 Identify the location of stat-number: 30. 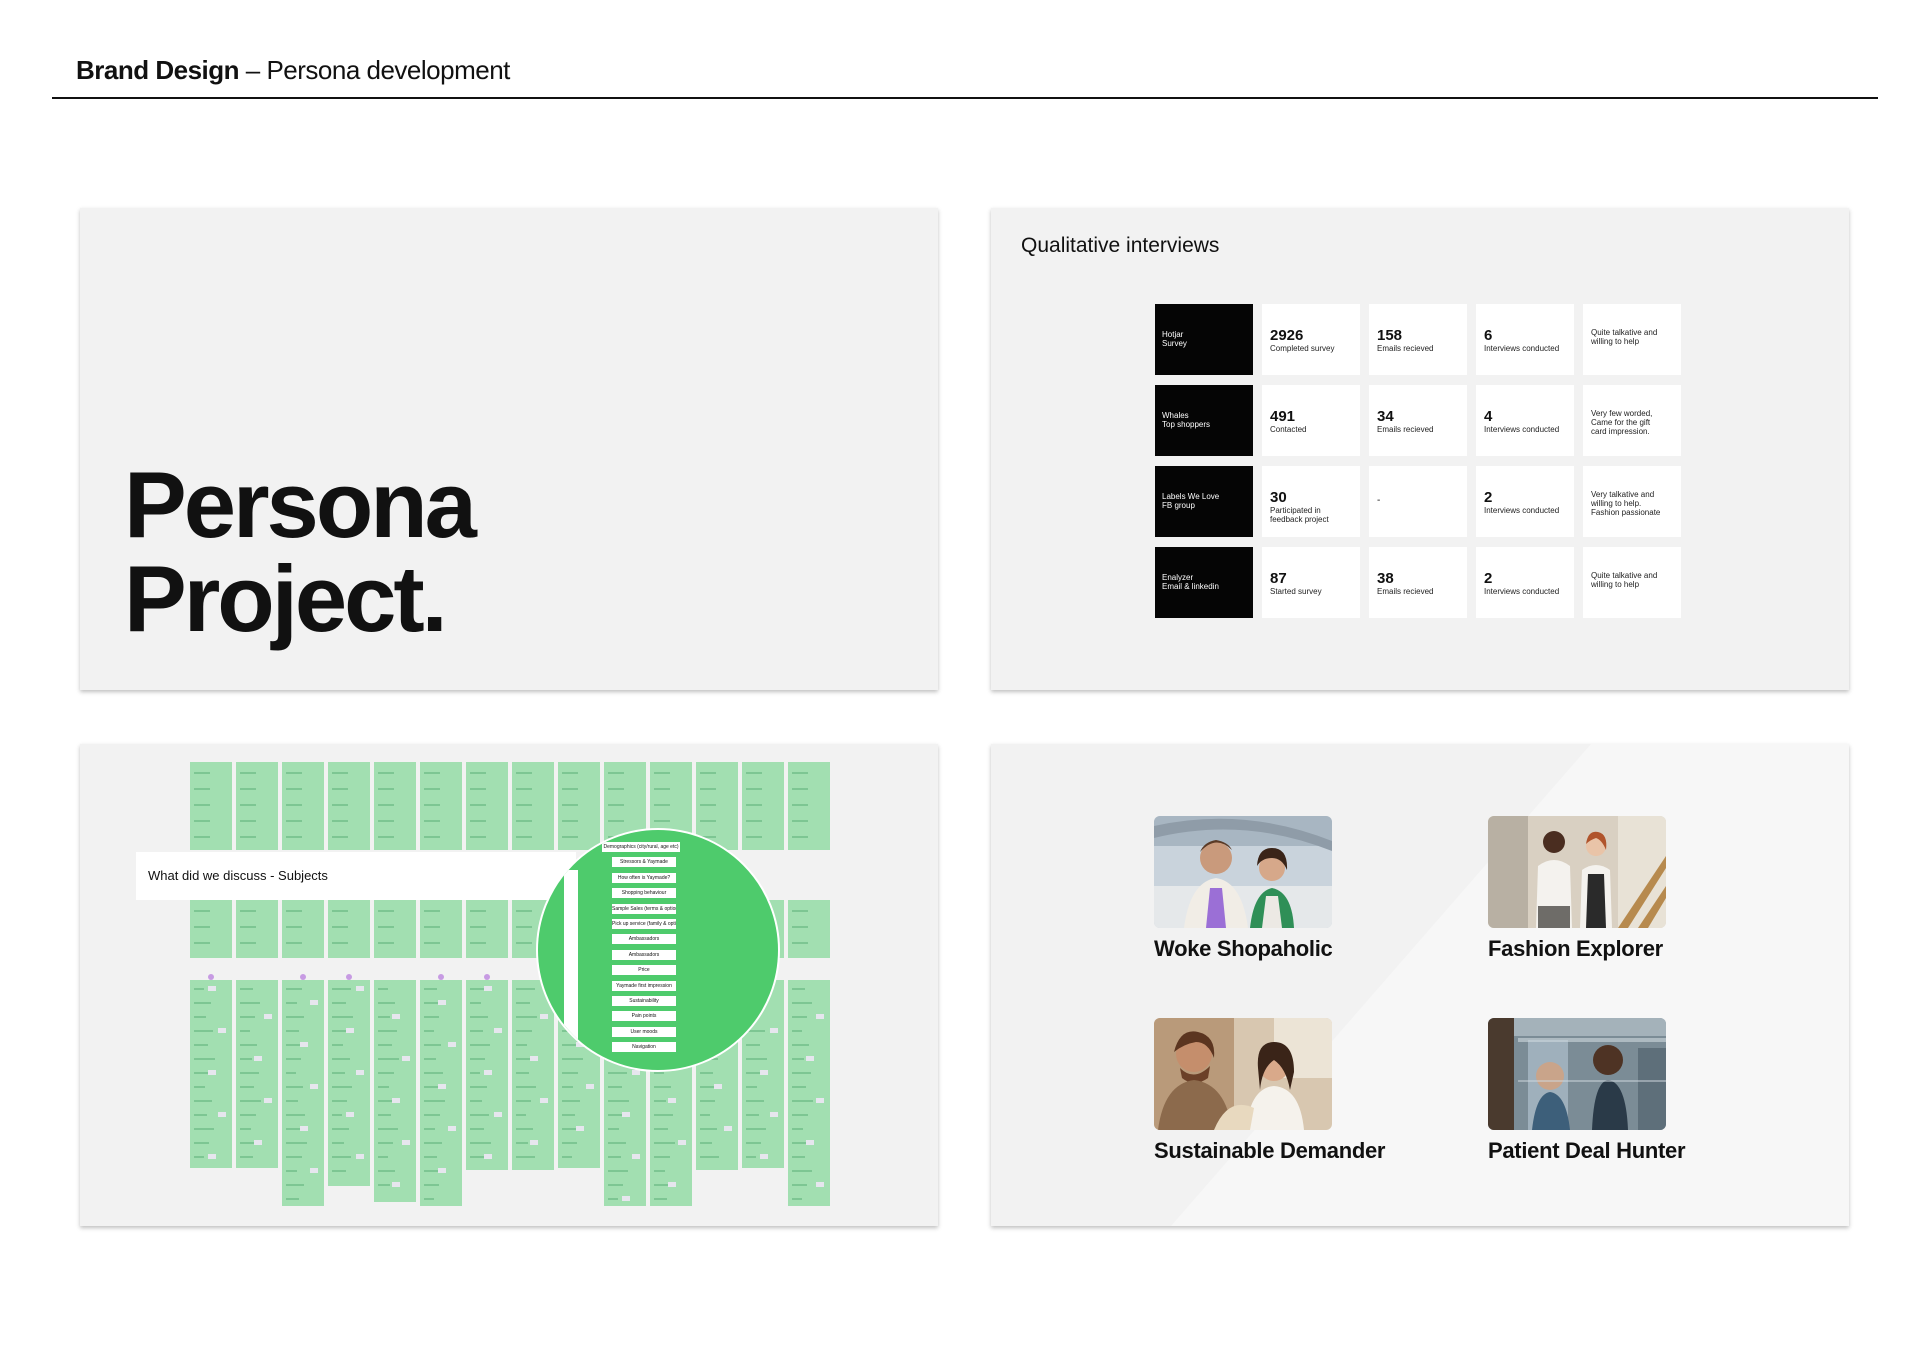
(1278, 497).